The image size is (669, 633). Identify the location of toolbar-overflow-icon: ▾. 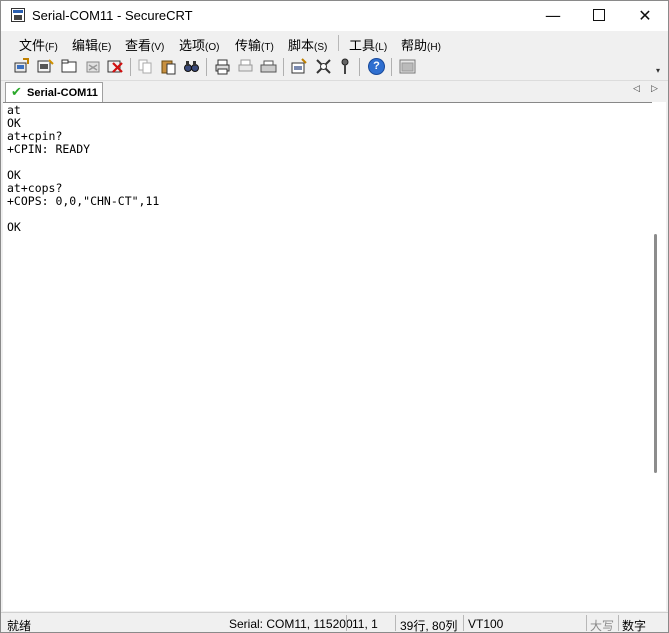
(658, 70).